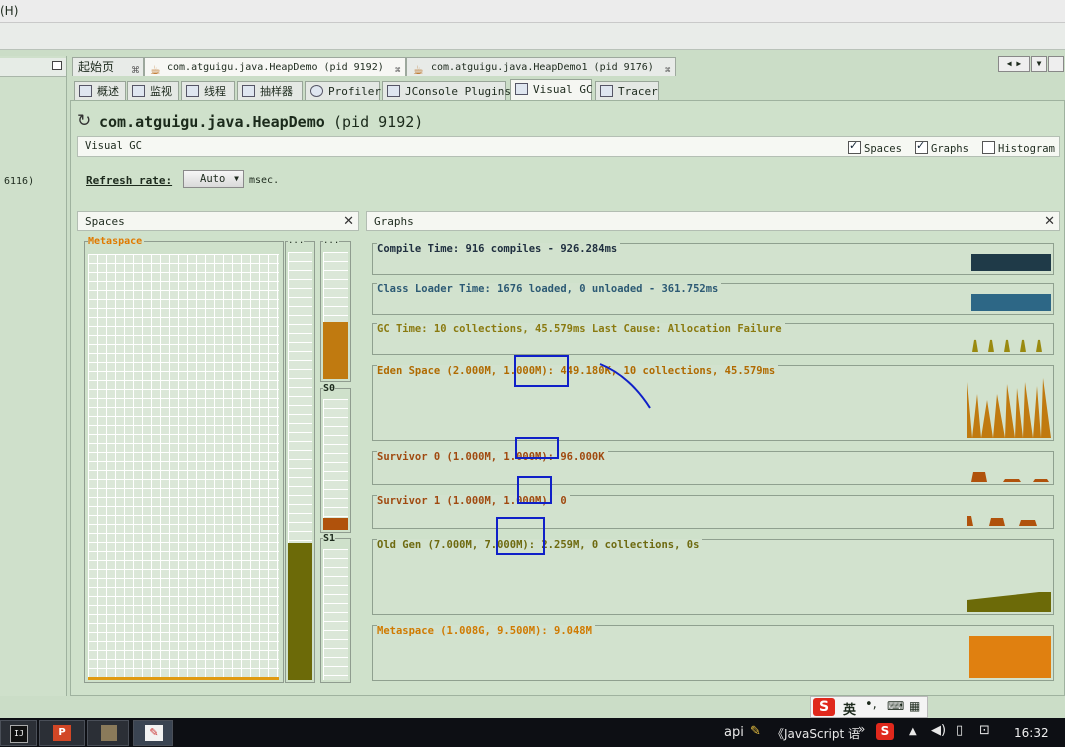 The height and width of the screenshot is (747, 1065). I want to click on spaces-checkbox: Spaces, so click(875, 147).